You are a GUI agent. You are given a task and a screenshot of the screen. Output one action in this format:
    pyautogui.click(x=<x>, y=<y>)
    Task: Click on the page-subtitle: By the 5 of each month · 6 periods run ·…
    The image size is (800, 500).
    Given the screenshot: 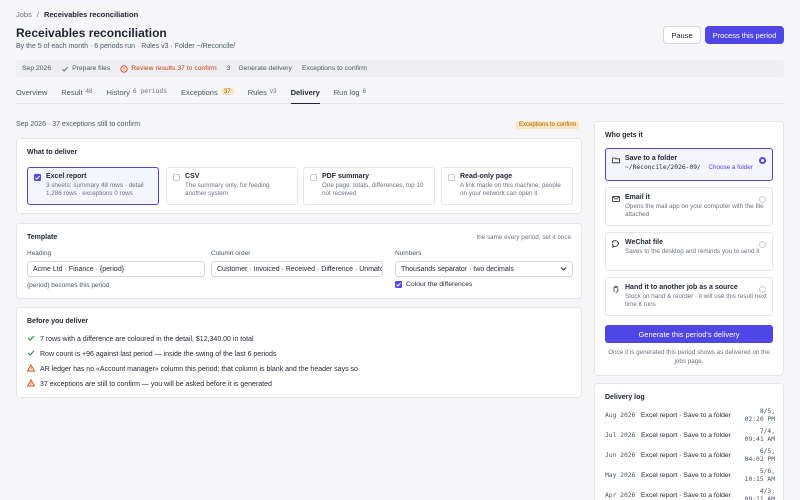 What is the action you would take?
    pyautogui.click(x=126, y=46)
    